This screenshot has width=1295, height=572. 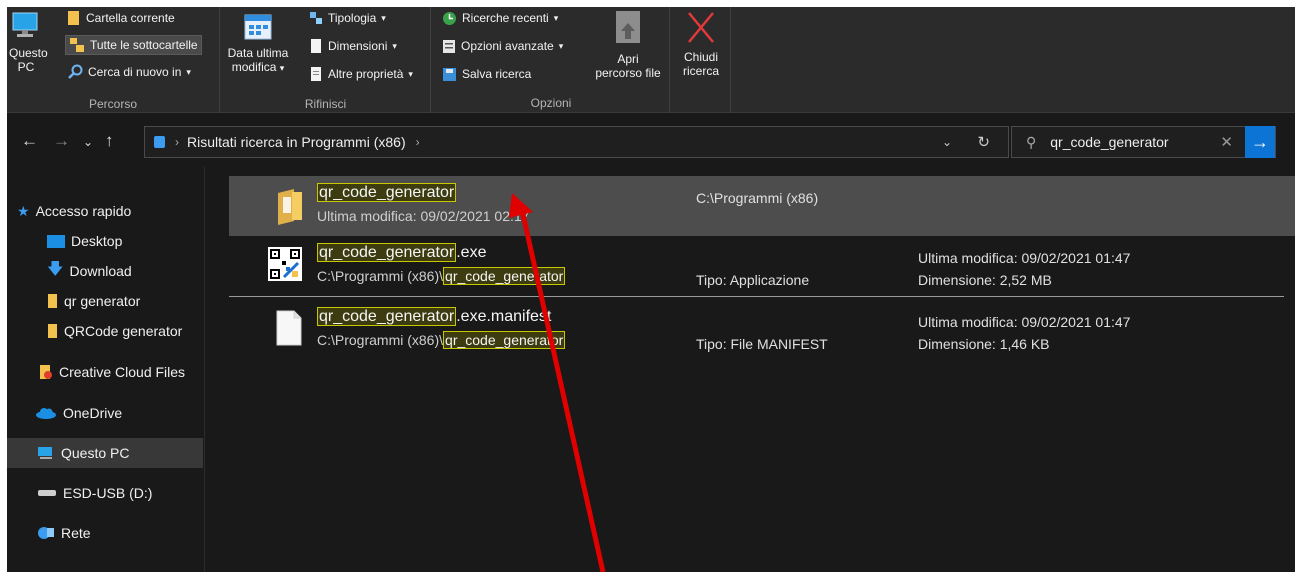 What do you see at coordinates (557, 382) in the screenshot?
I see `annotation-arrow` at bounding box center [557, 382].